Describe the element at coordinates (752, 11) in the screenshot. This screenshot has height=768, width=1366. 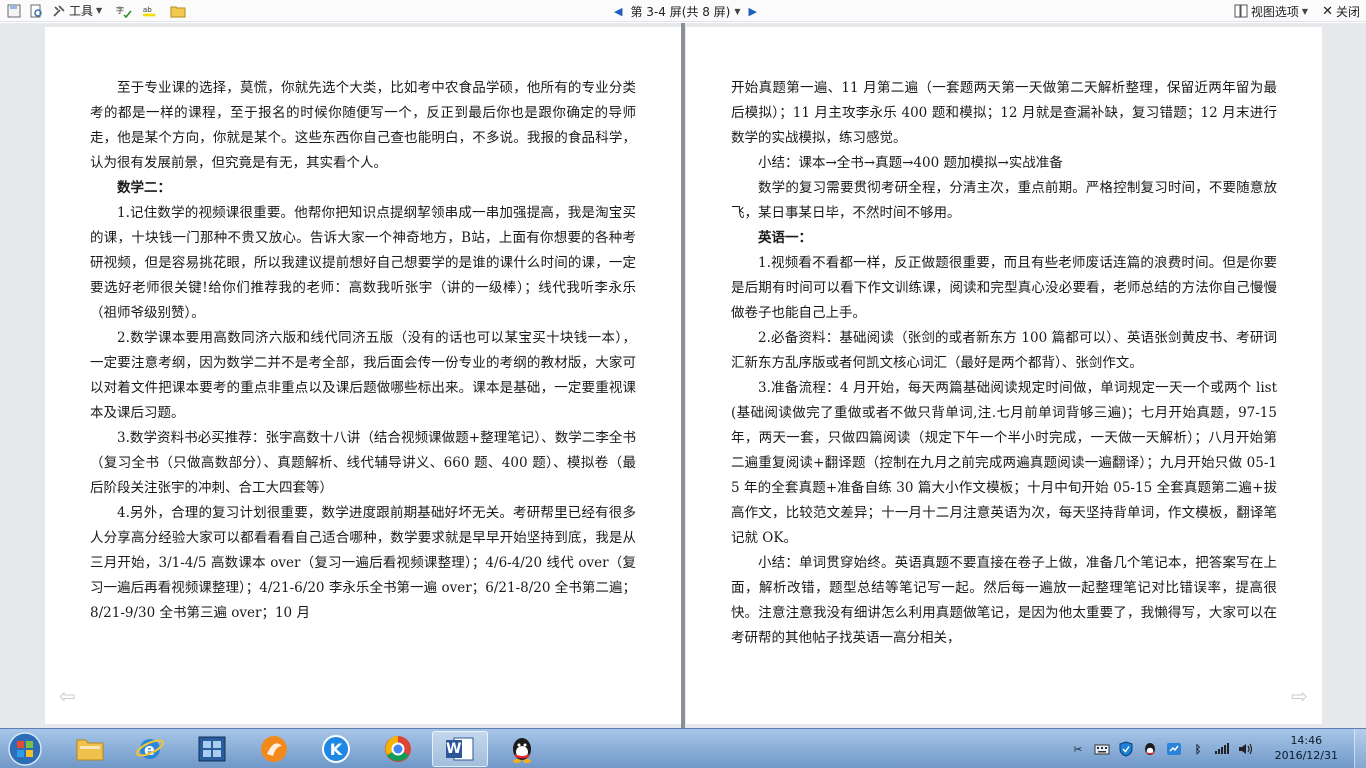
I see `next-screen-icon: ▶` at that location.